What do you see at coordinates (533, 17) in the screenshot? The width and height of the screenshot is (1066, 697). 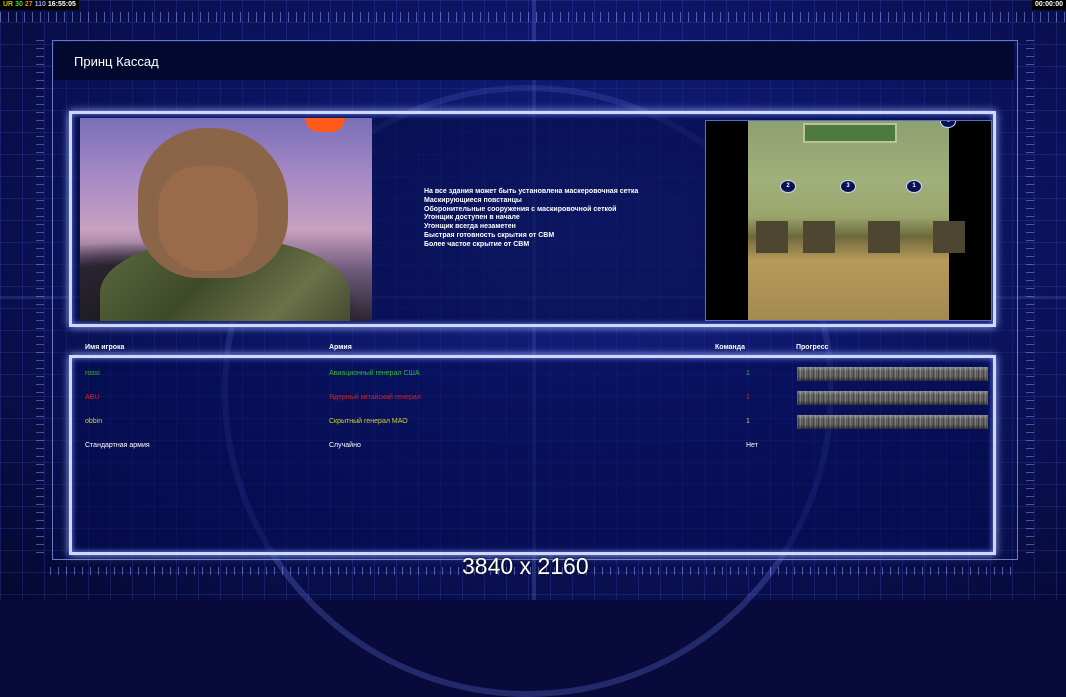 I see `ruler-top` at bounding box center [533, 17].